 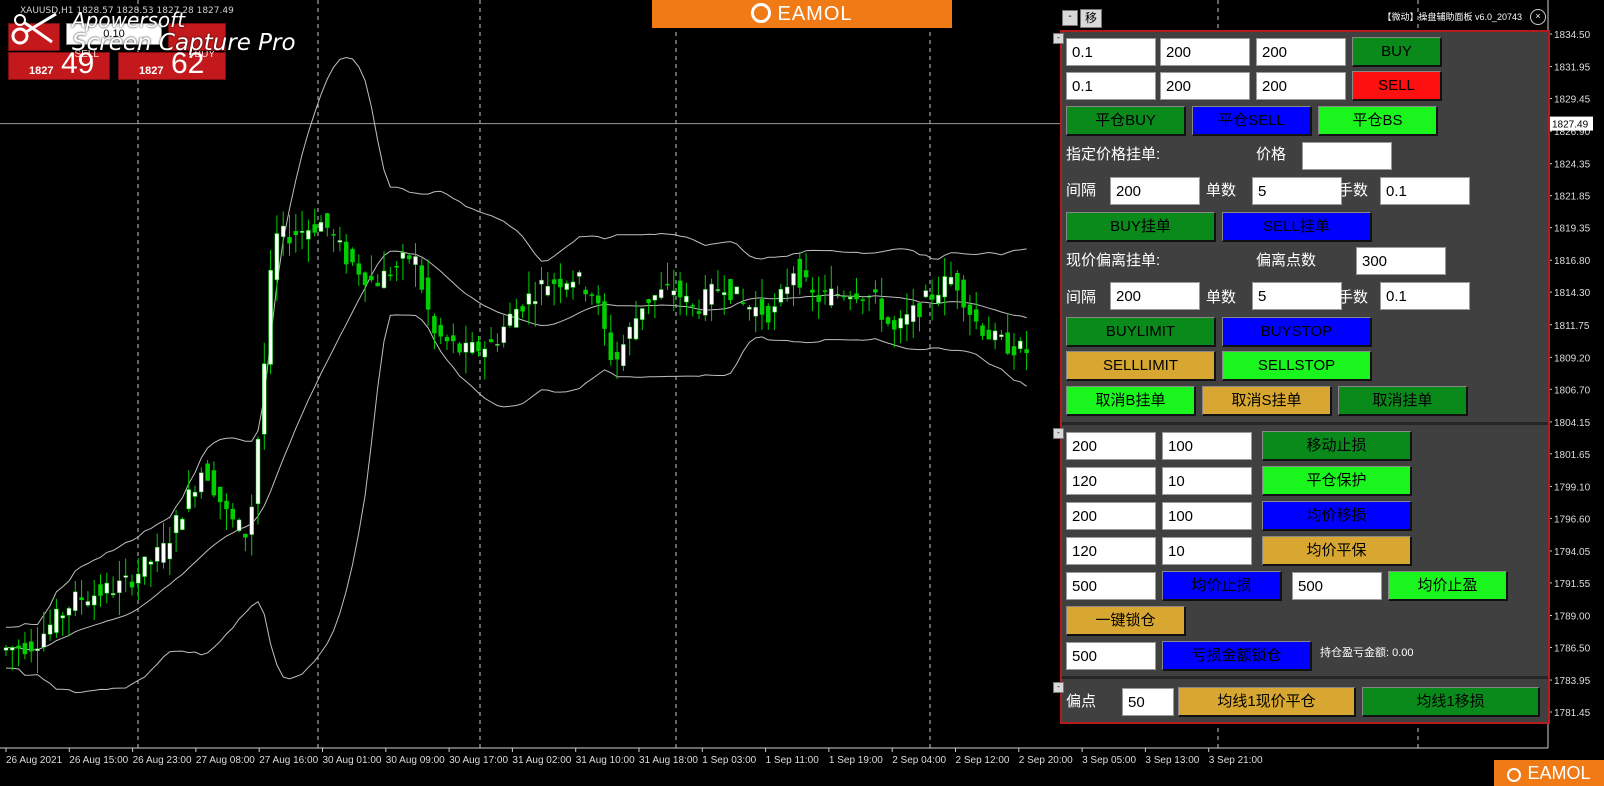 What do you see at coordinates (815, 14) in the screenshot?
I see `banner-text: EAMOL` at bounding box center [815, 14].